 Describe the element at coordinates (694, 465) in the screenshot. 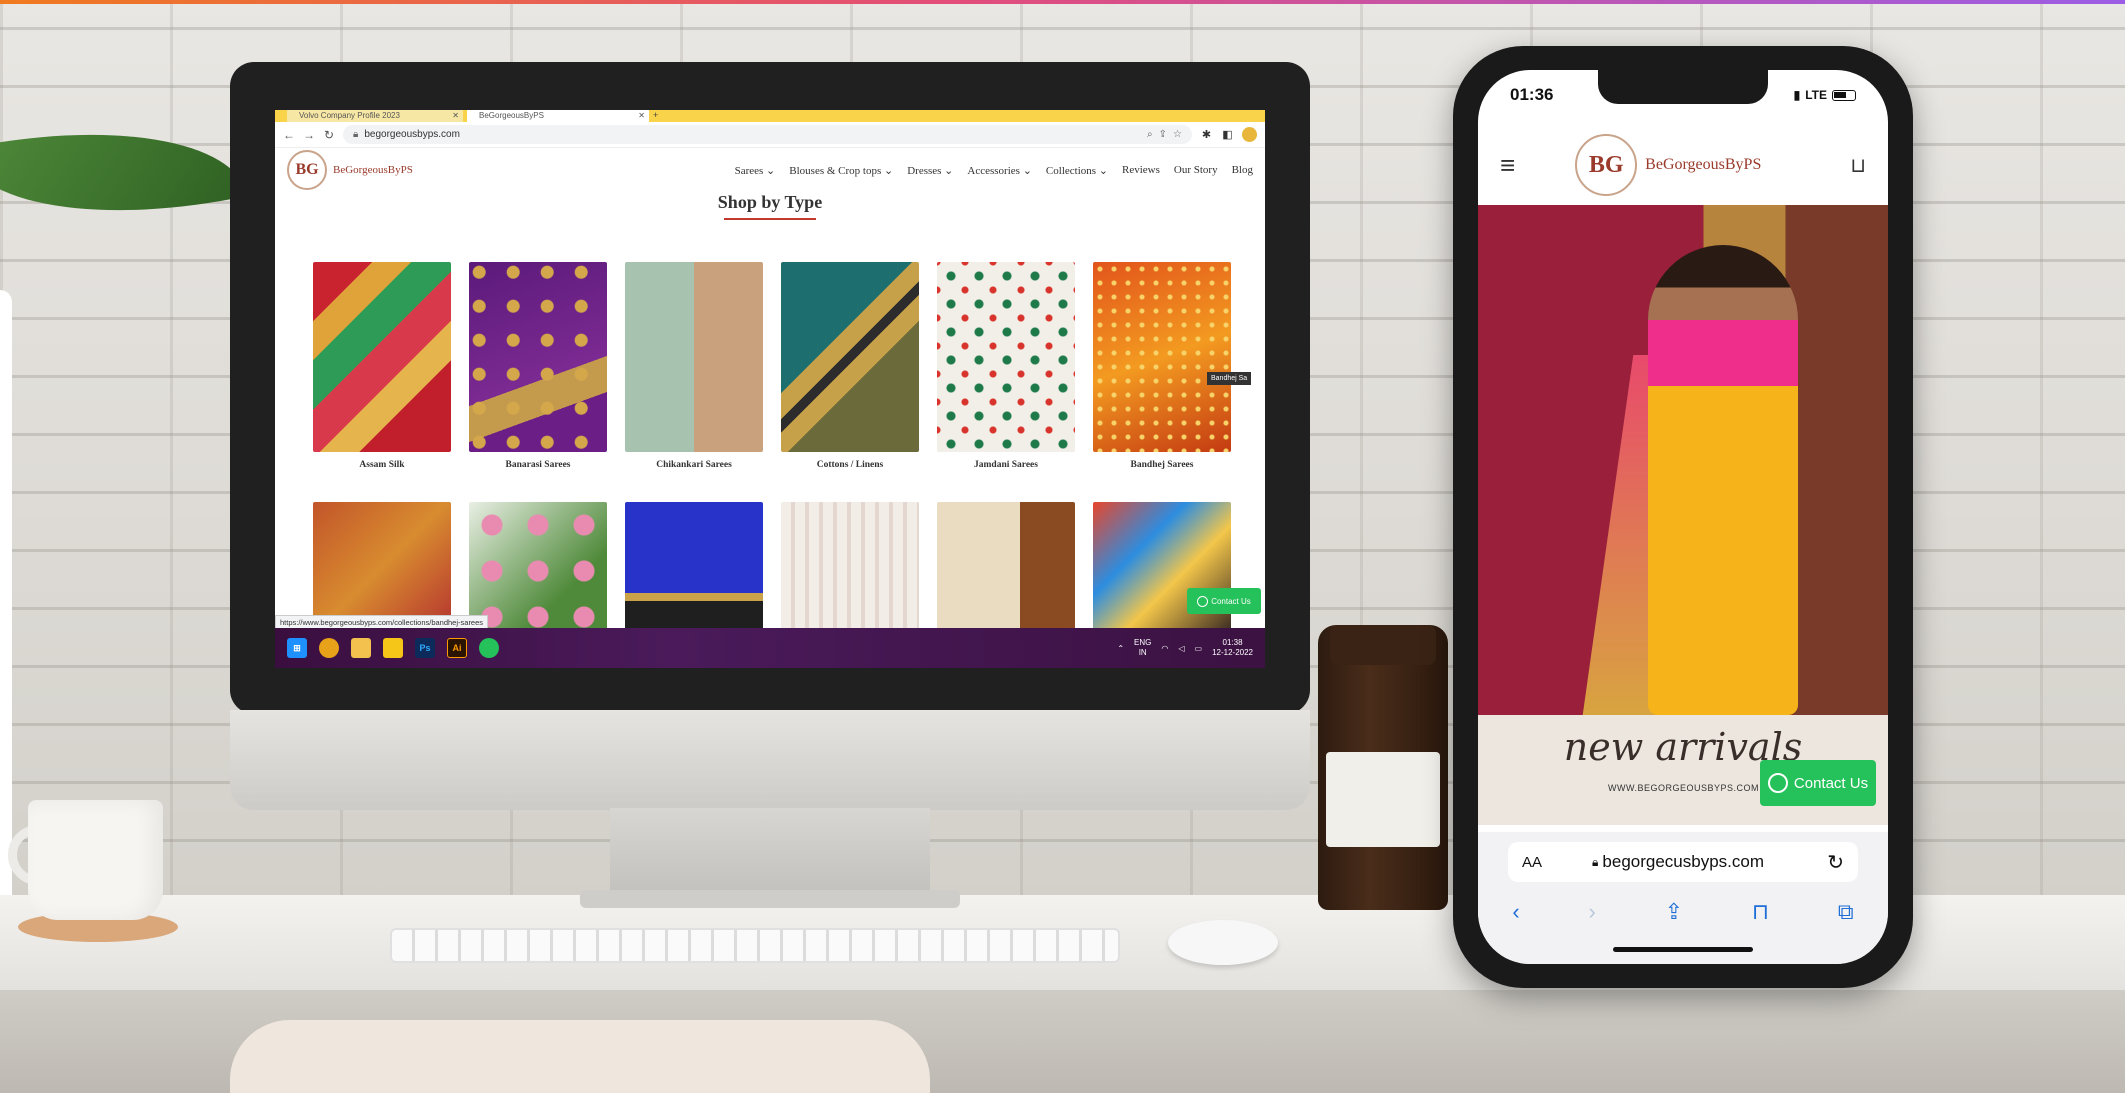

I see `category-label: Chikankari Sarees` at that location.